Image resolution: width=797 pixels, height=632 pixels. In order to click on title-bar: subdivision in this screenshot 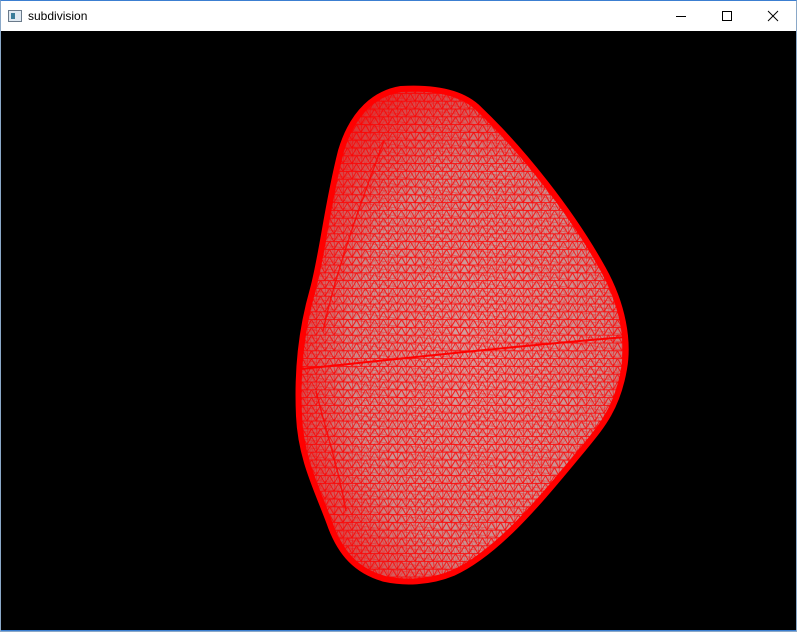, I will do `click(398, 16)`.